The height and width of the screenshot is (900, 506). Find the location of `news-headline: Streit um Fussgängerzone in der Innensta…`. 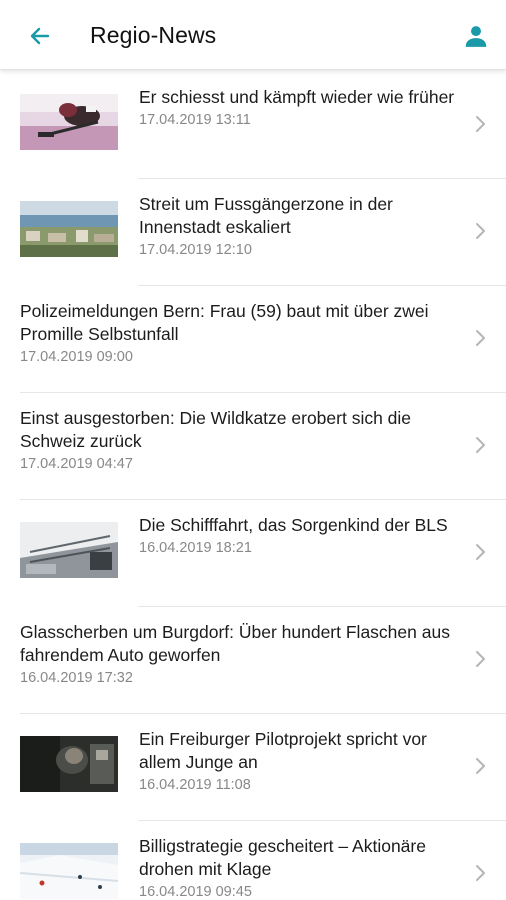

news-headline: Streit um Fussgängerzone in der Innensta… is located at coordinates (266, 215).